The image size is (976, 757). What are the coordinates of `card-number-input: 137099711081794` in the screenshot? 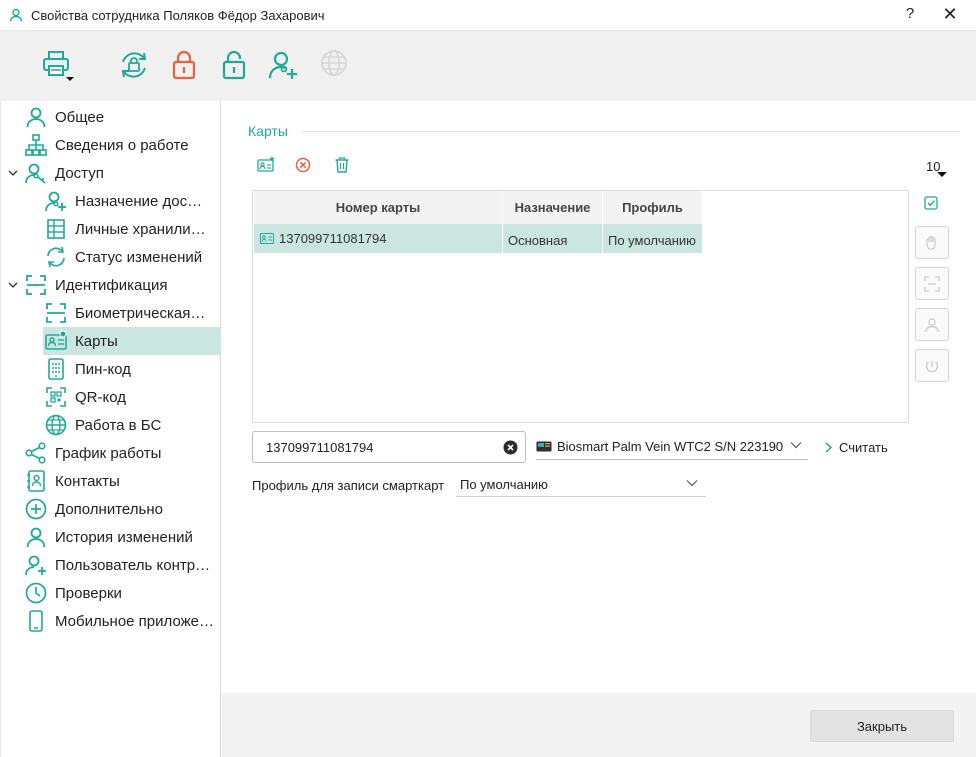 It's located at (389, 447).